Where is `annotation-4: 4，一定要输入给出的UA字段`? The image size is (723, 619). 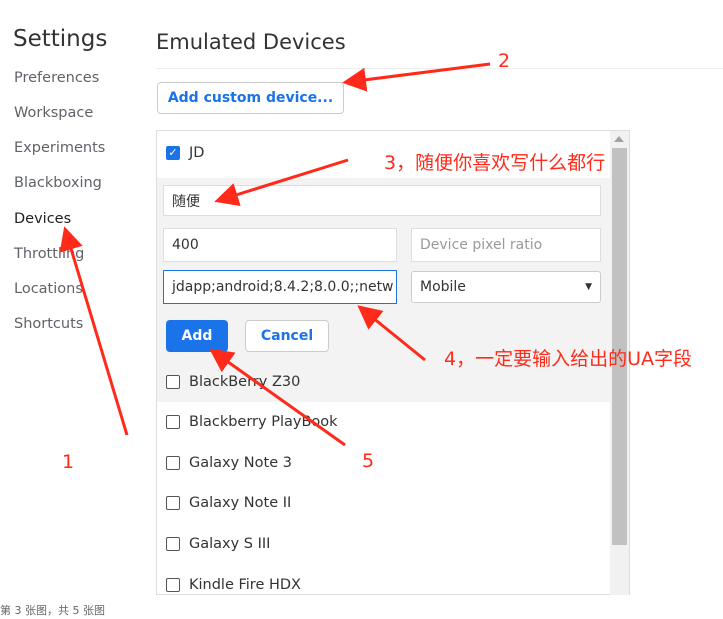
annotation-4: 4，一定要输入给出的UA字段 is located at coordinates (568, 359).